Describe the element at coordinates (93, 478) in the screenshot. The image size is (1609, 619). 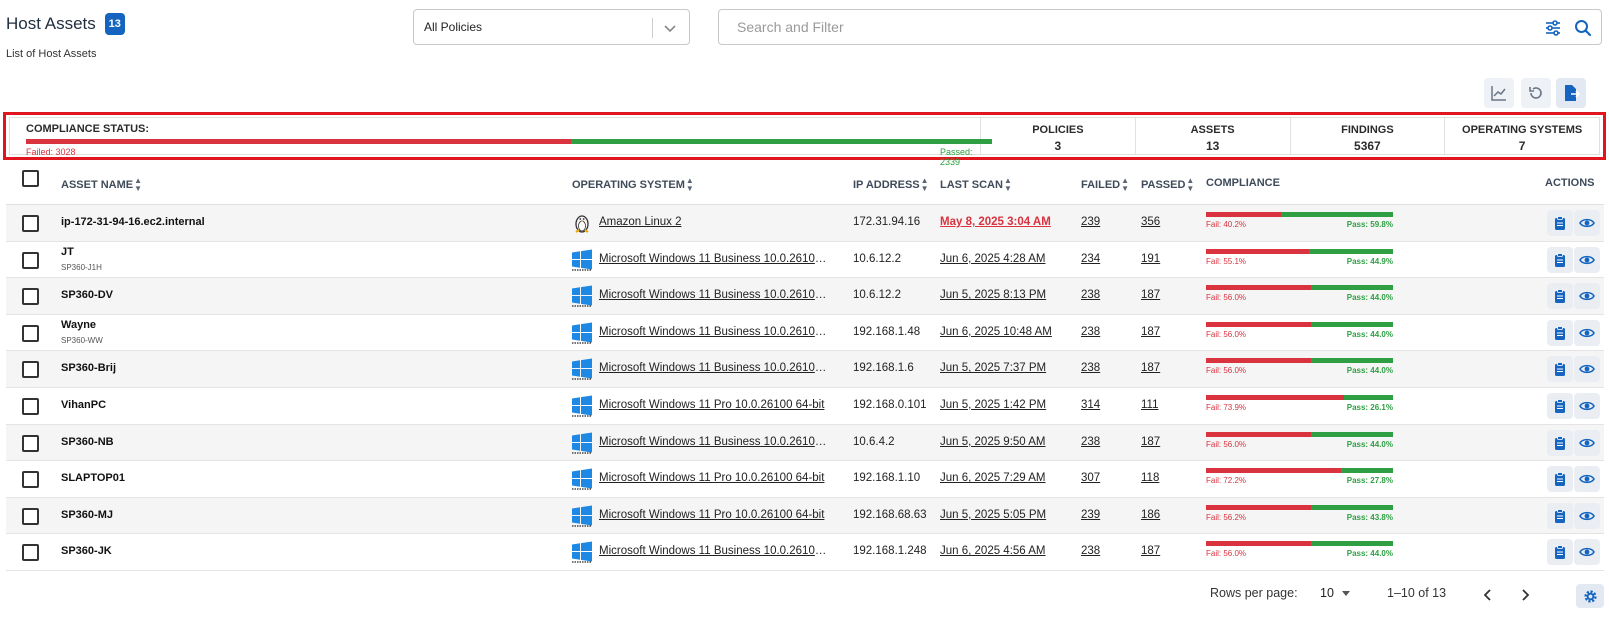
I see `asset-name: SLAPTOP01` at that location.